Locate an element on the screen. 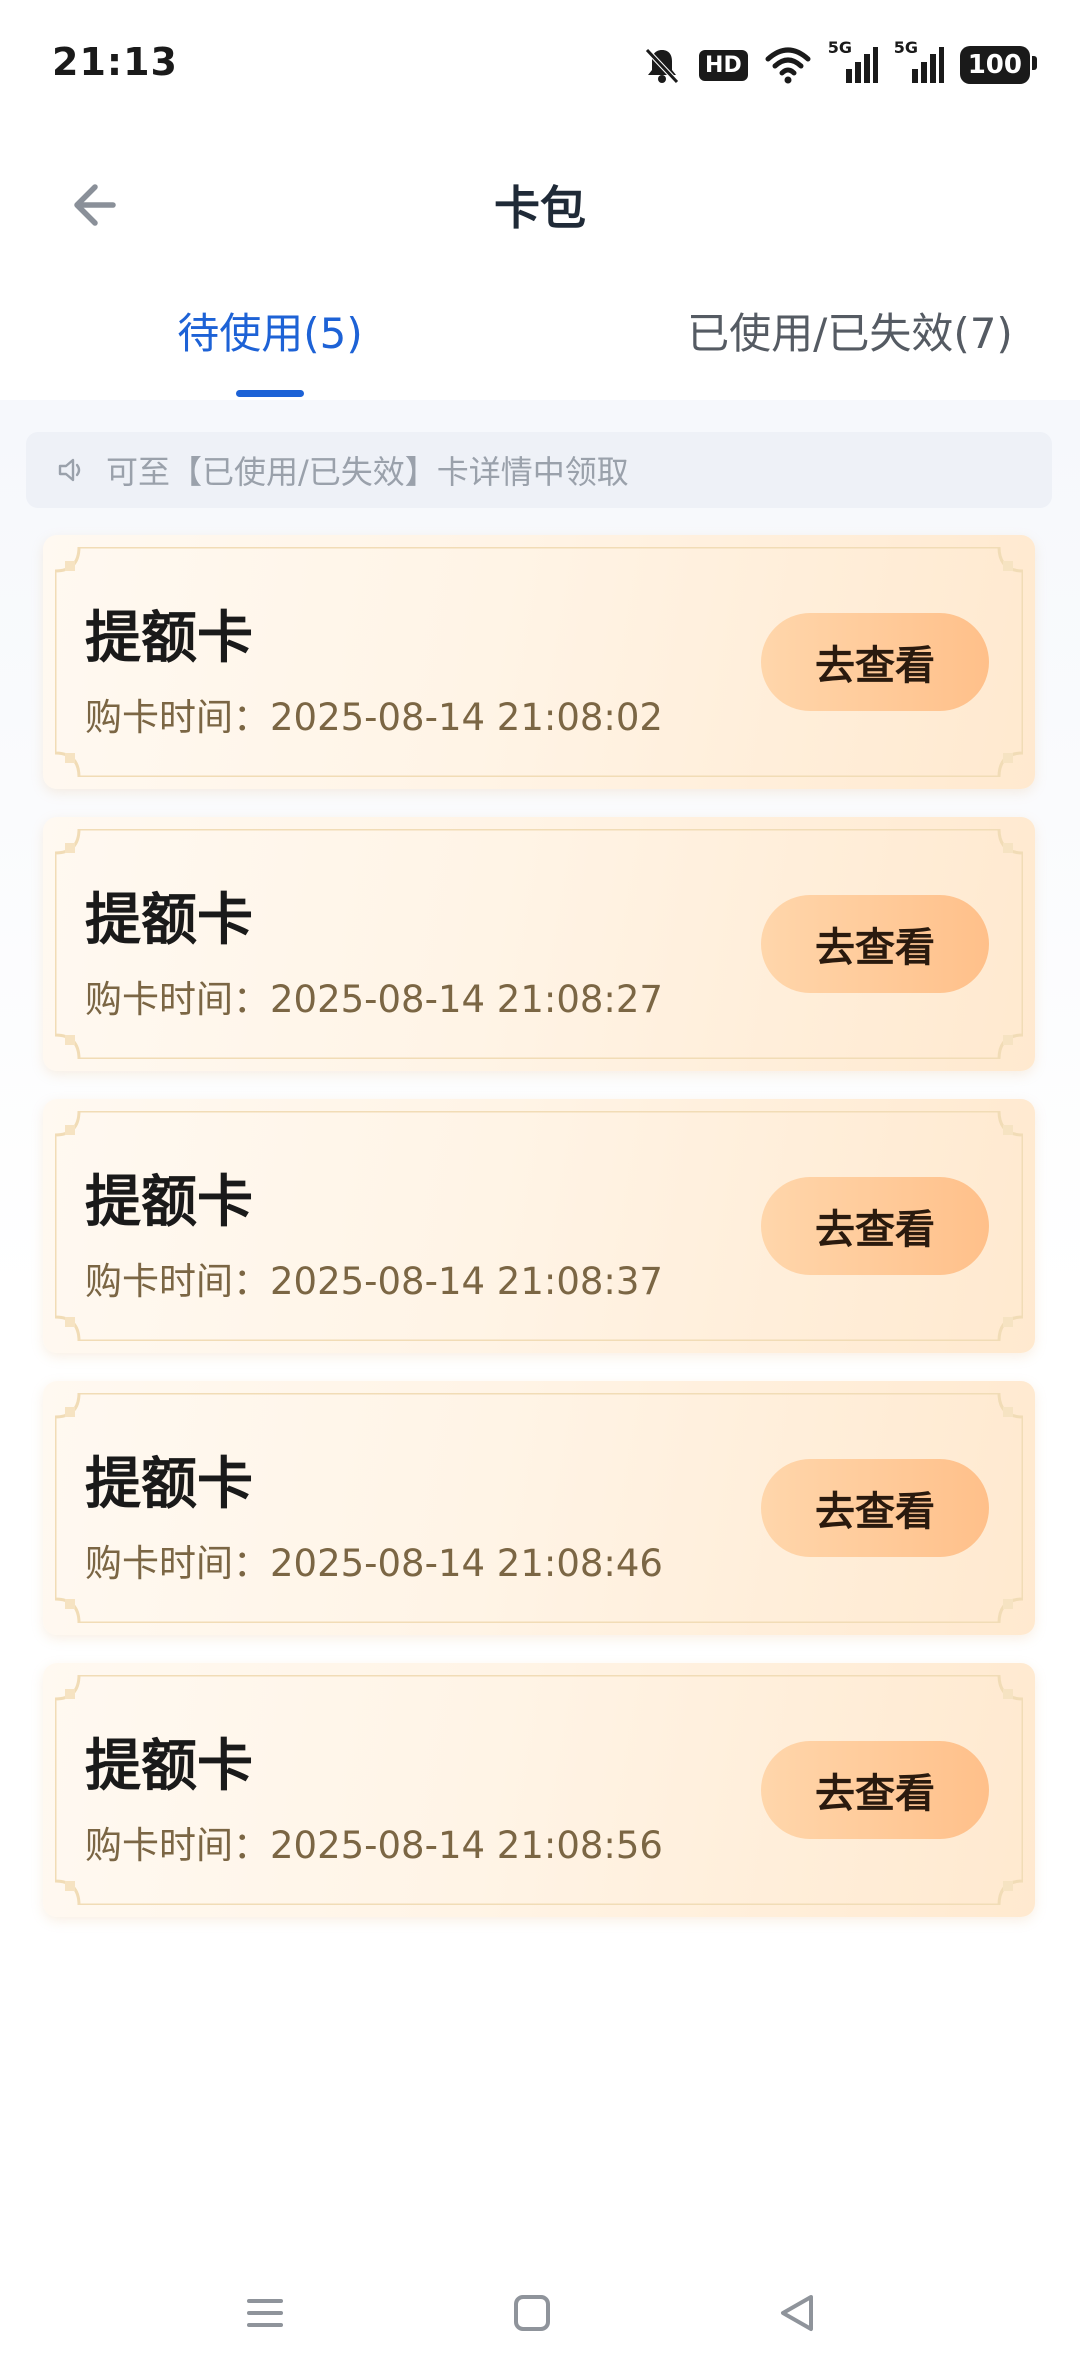 This screenshot has width=1080, height=2376. status-time: 21:13 is located at coordinates (115, 62).